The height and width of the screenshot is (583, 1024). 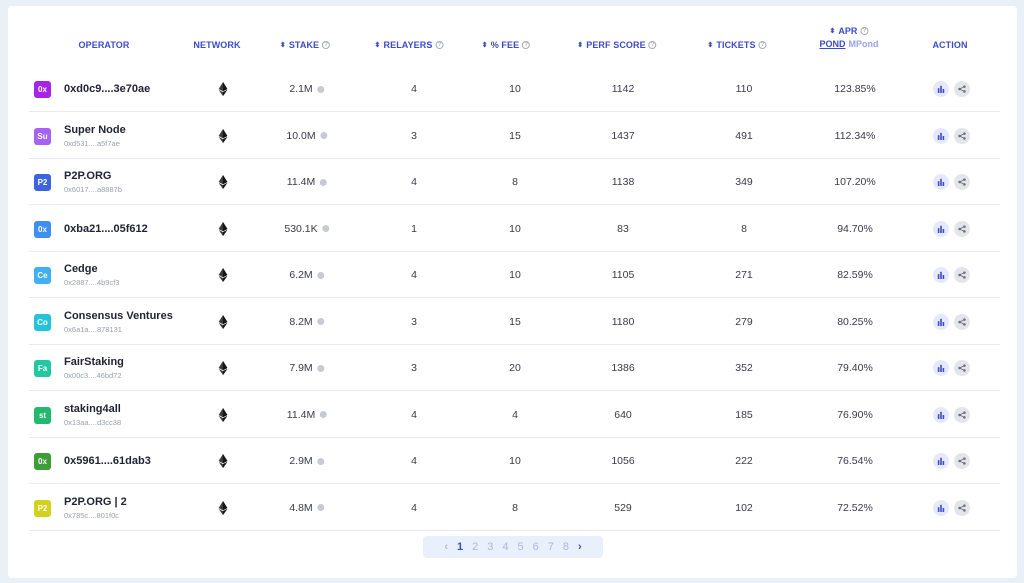 I want to click on stake-amount: 4.8M, so click(x=301, y=507).